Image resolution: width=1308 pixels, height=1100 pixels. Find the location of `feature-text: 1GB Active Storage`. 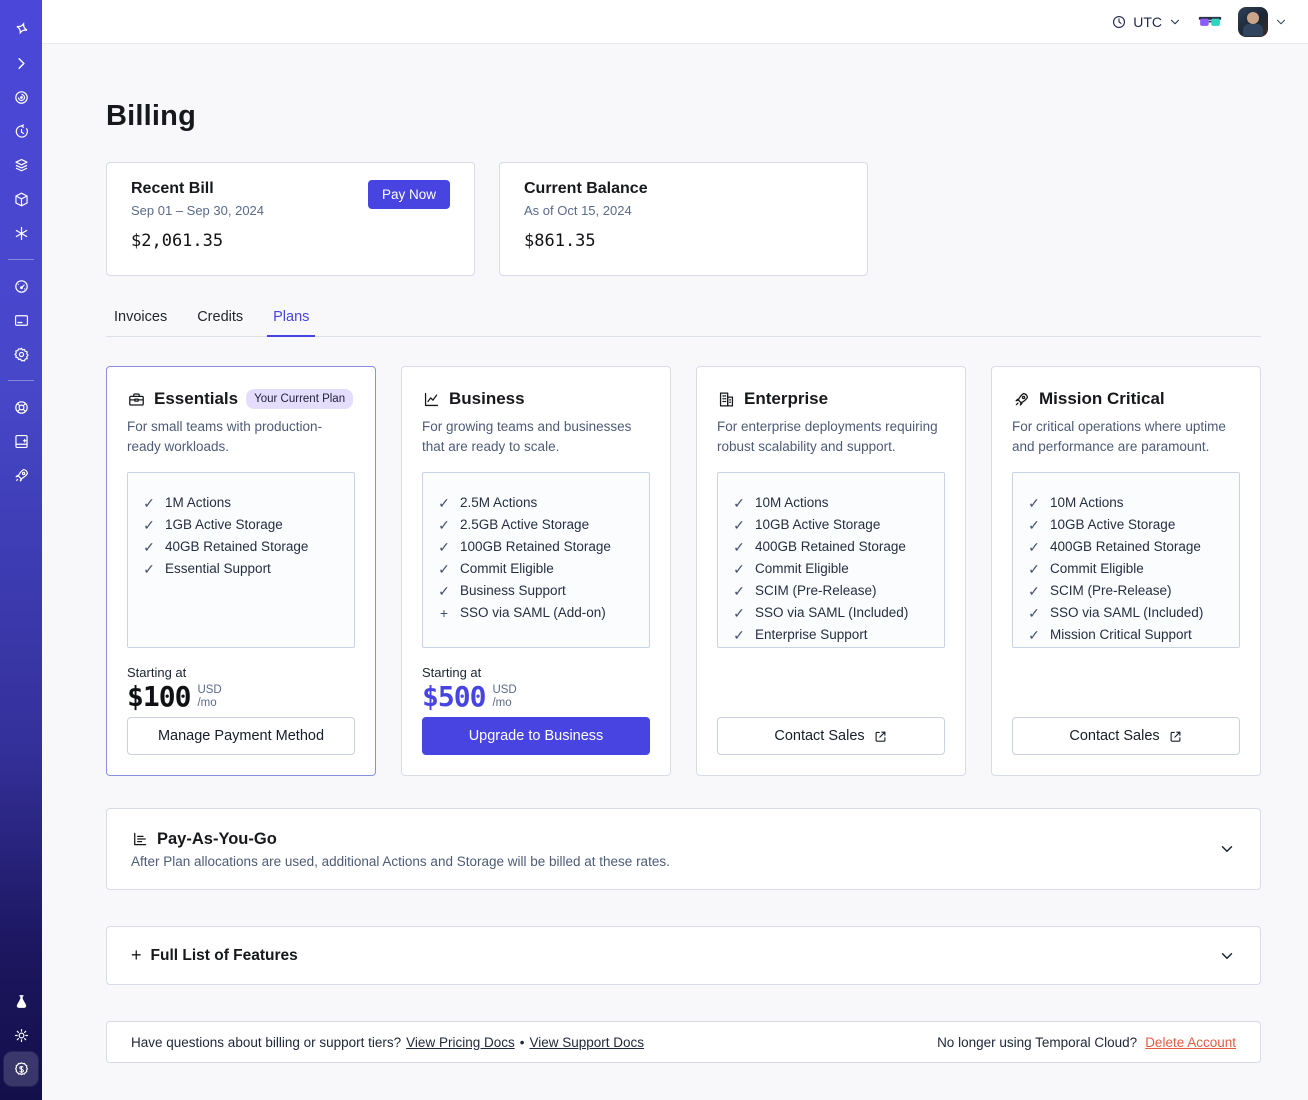

feature-text: 1GB Active Storage is located at coordinates (224, 524).